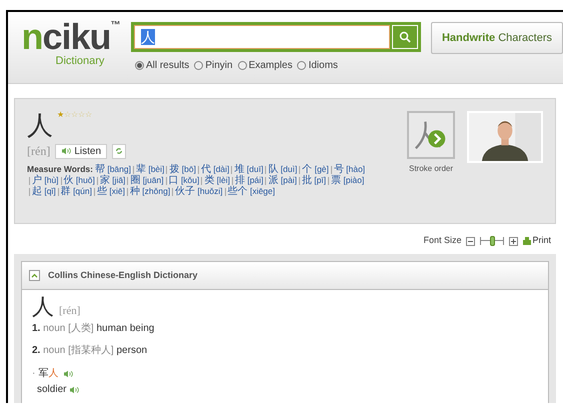 This screenshot has width=563, height=405. What do you see at coordinates (442, 241) in the screenshot?
I see `font-size-label: Font Size` at bounding box center [442, 241].